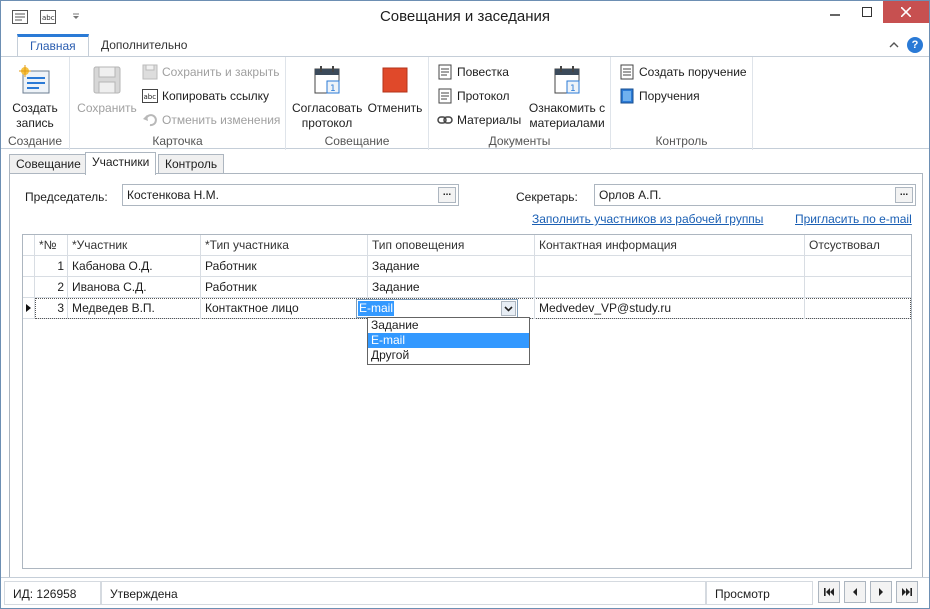 This screenshot has height=609, width=930. What do you see at coordinates (915, 45) in the screenshot?
I see `help-icon: ?` at bounding box center [915, 45].